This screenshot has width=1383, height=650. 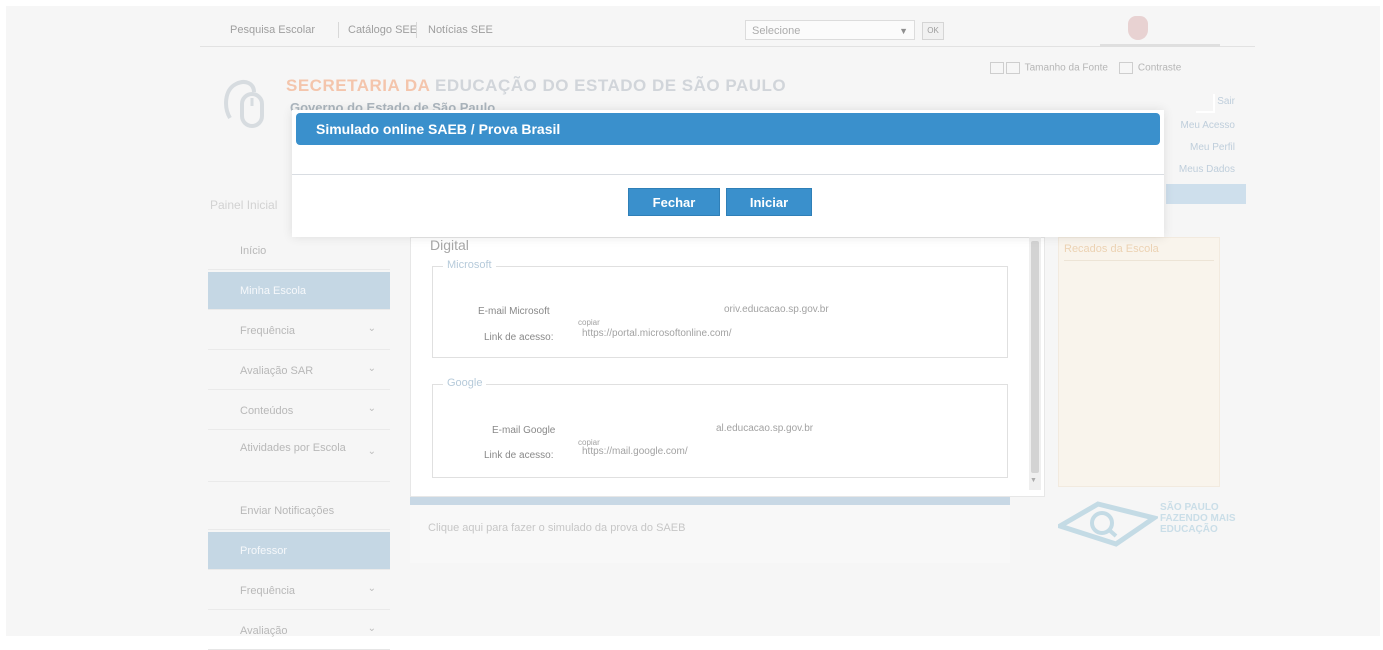 What do you see at coordinates (674, 202) in the screenshot?
I see `close-button: Fechar` at bounding box center [674, 202].